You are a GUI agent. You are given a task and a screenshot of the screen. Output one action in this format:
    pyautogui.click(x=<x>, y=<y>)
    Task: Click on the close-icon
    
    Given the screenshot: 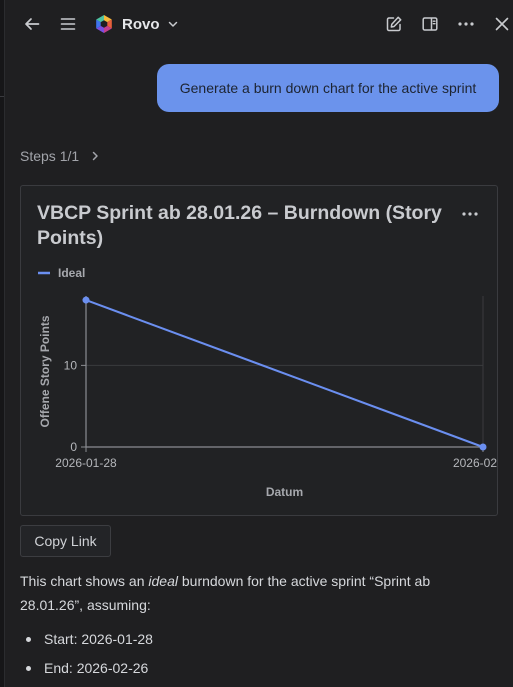 What is the action you would take?
    pyautogui.click(x=501, y=24)
    